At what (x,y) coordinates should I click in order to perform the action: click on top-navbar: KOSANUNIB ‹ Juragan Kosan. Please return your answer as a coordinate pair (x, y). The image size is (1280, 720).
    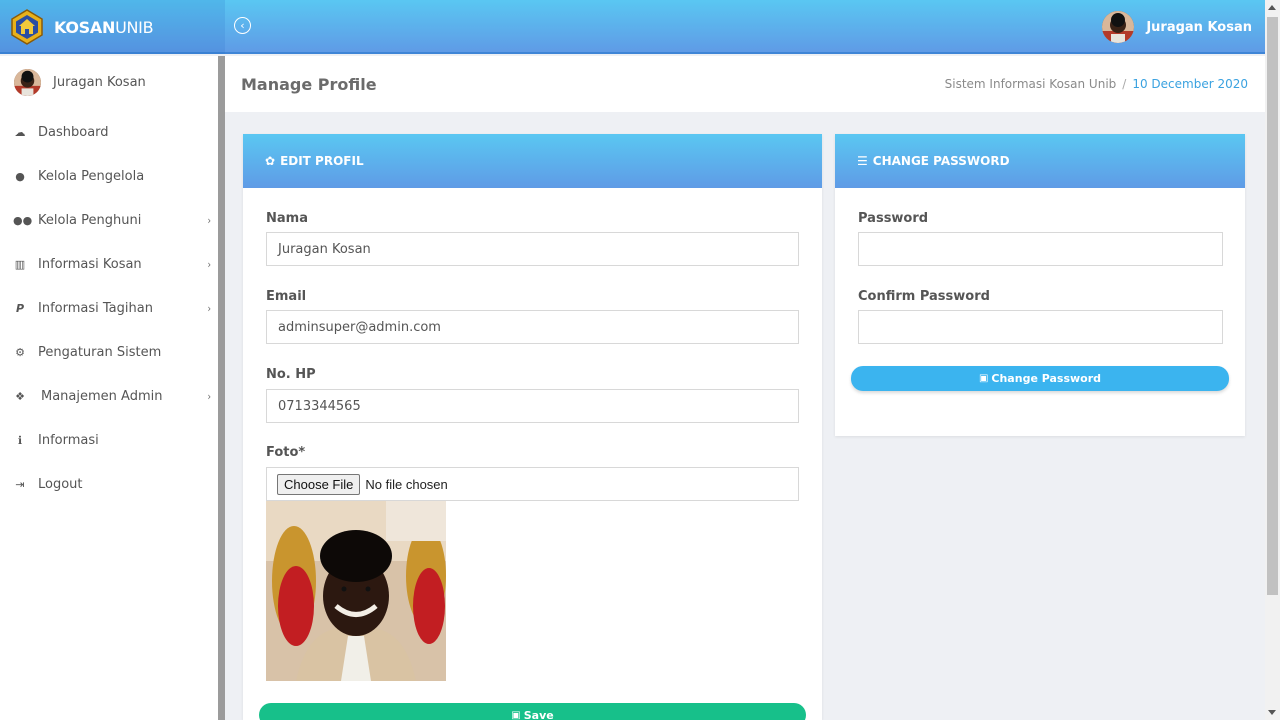
    Looking at the image, I should click on (632, 27).